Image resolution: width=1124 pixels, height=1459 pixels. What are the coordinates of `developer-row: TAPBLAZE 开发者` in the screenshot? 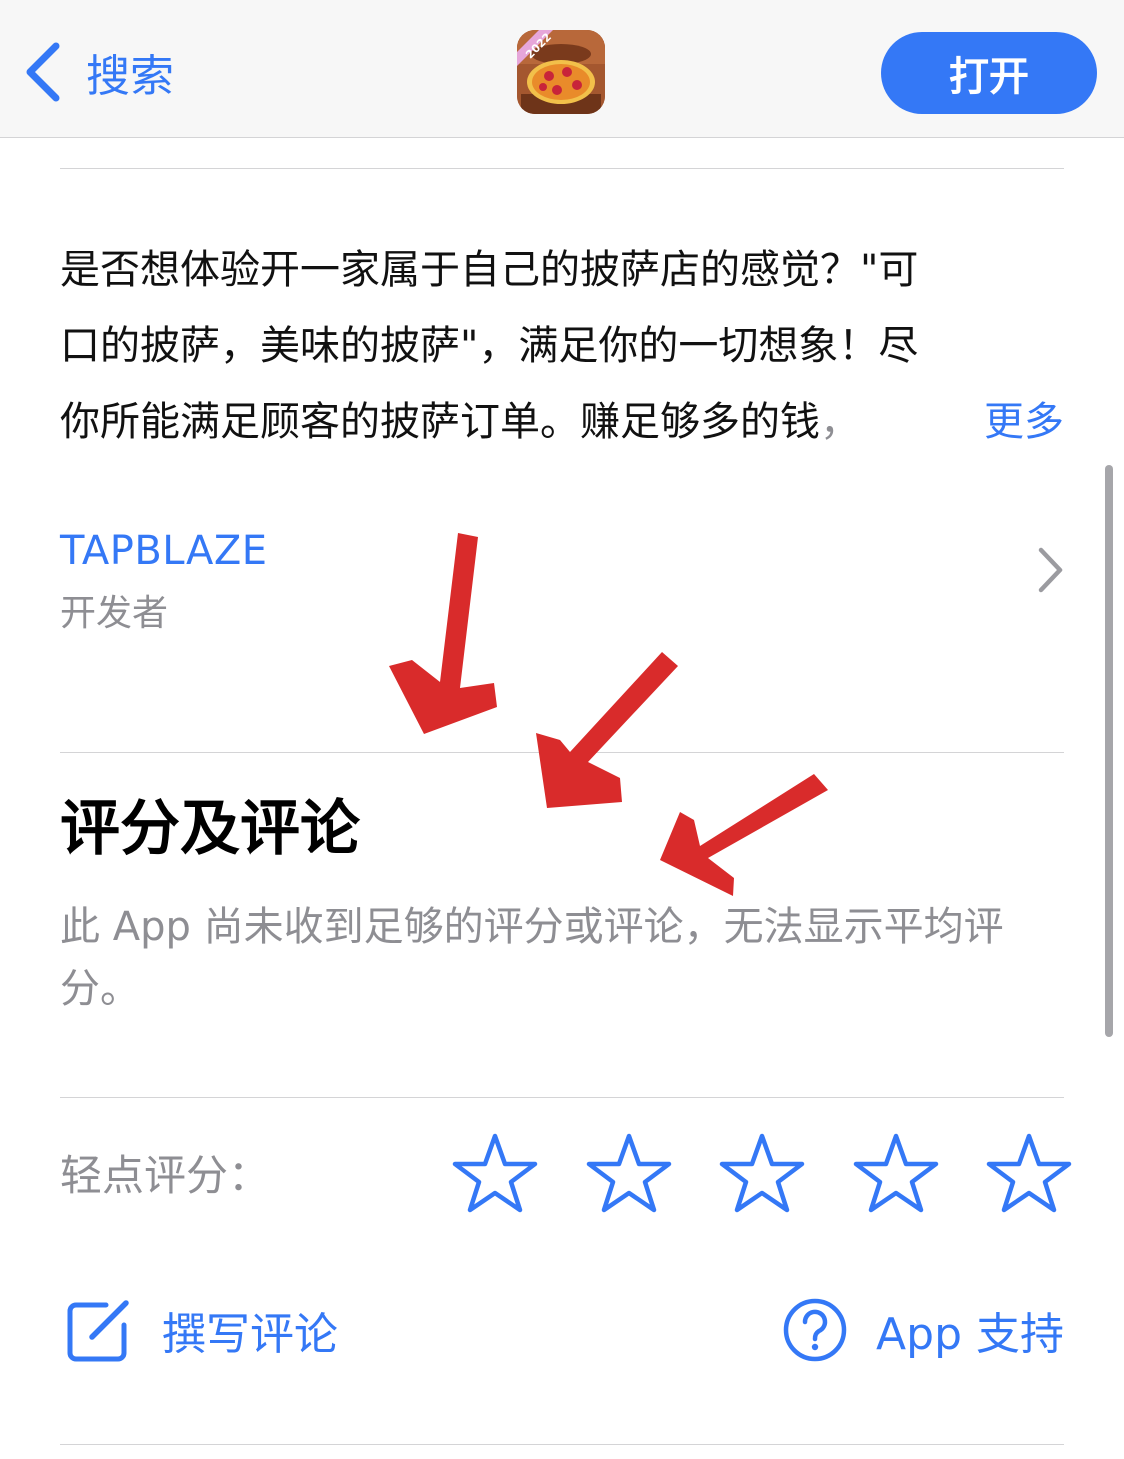 It's located at (562, 580).